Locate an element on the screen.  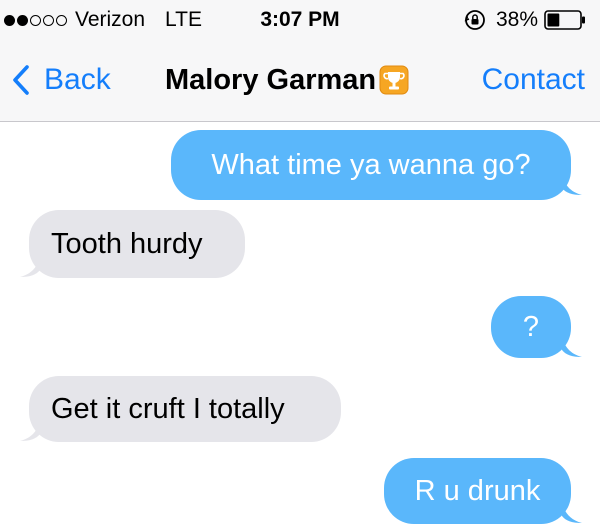
back-button: Back is located at coordinates (61, 80).